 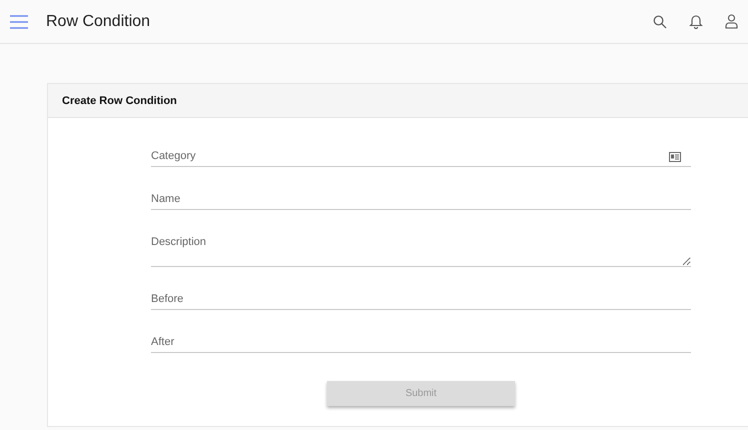 What do you see at coordinates (675, 157) in the screenshot?
I see `list-icon` at bounding box center [675, 157].